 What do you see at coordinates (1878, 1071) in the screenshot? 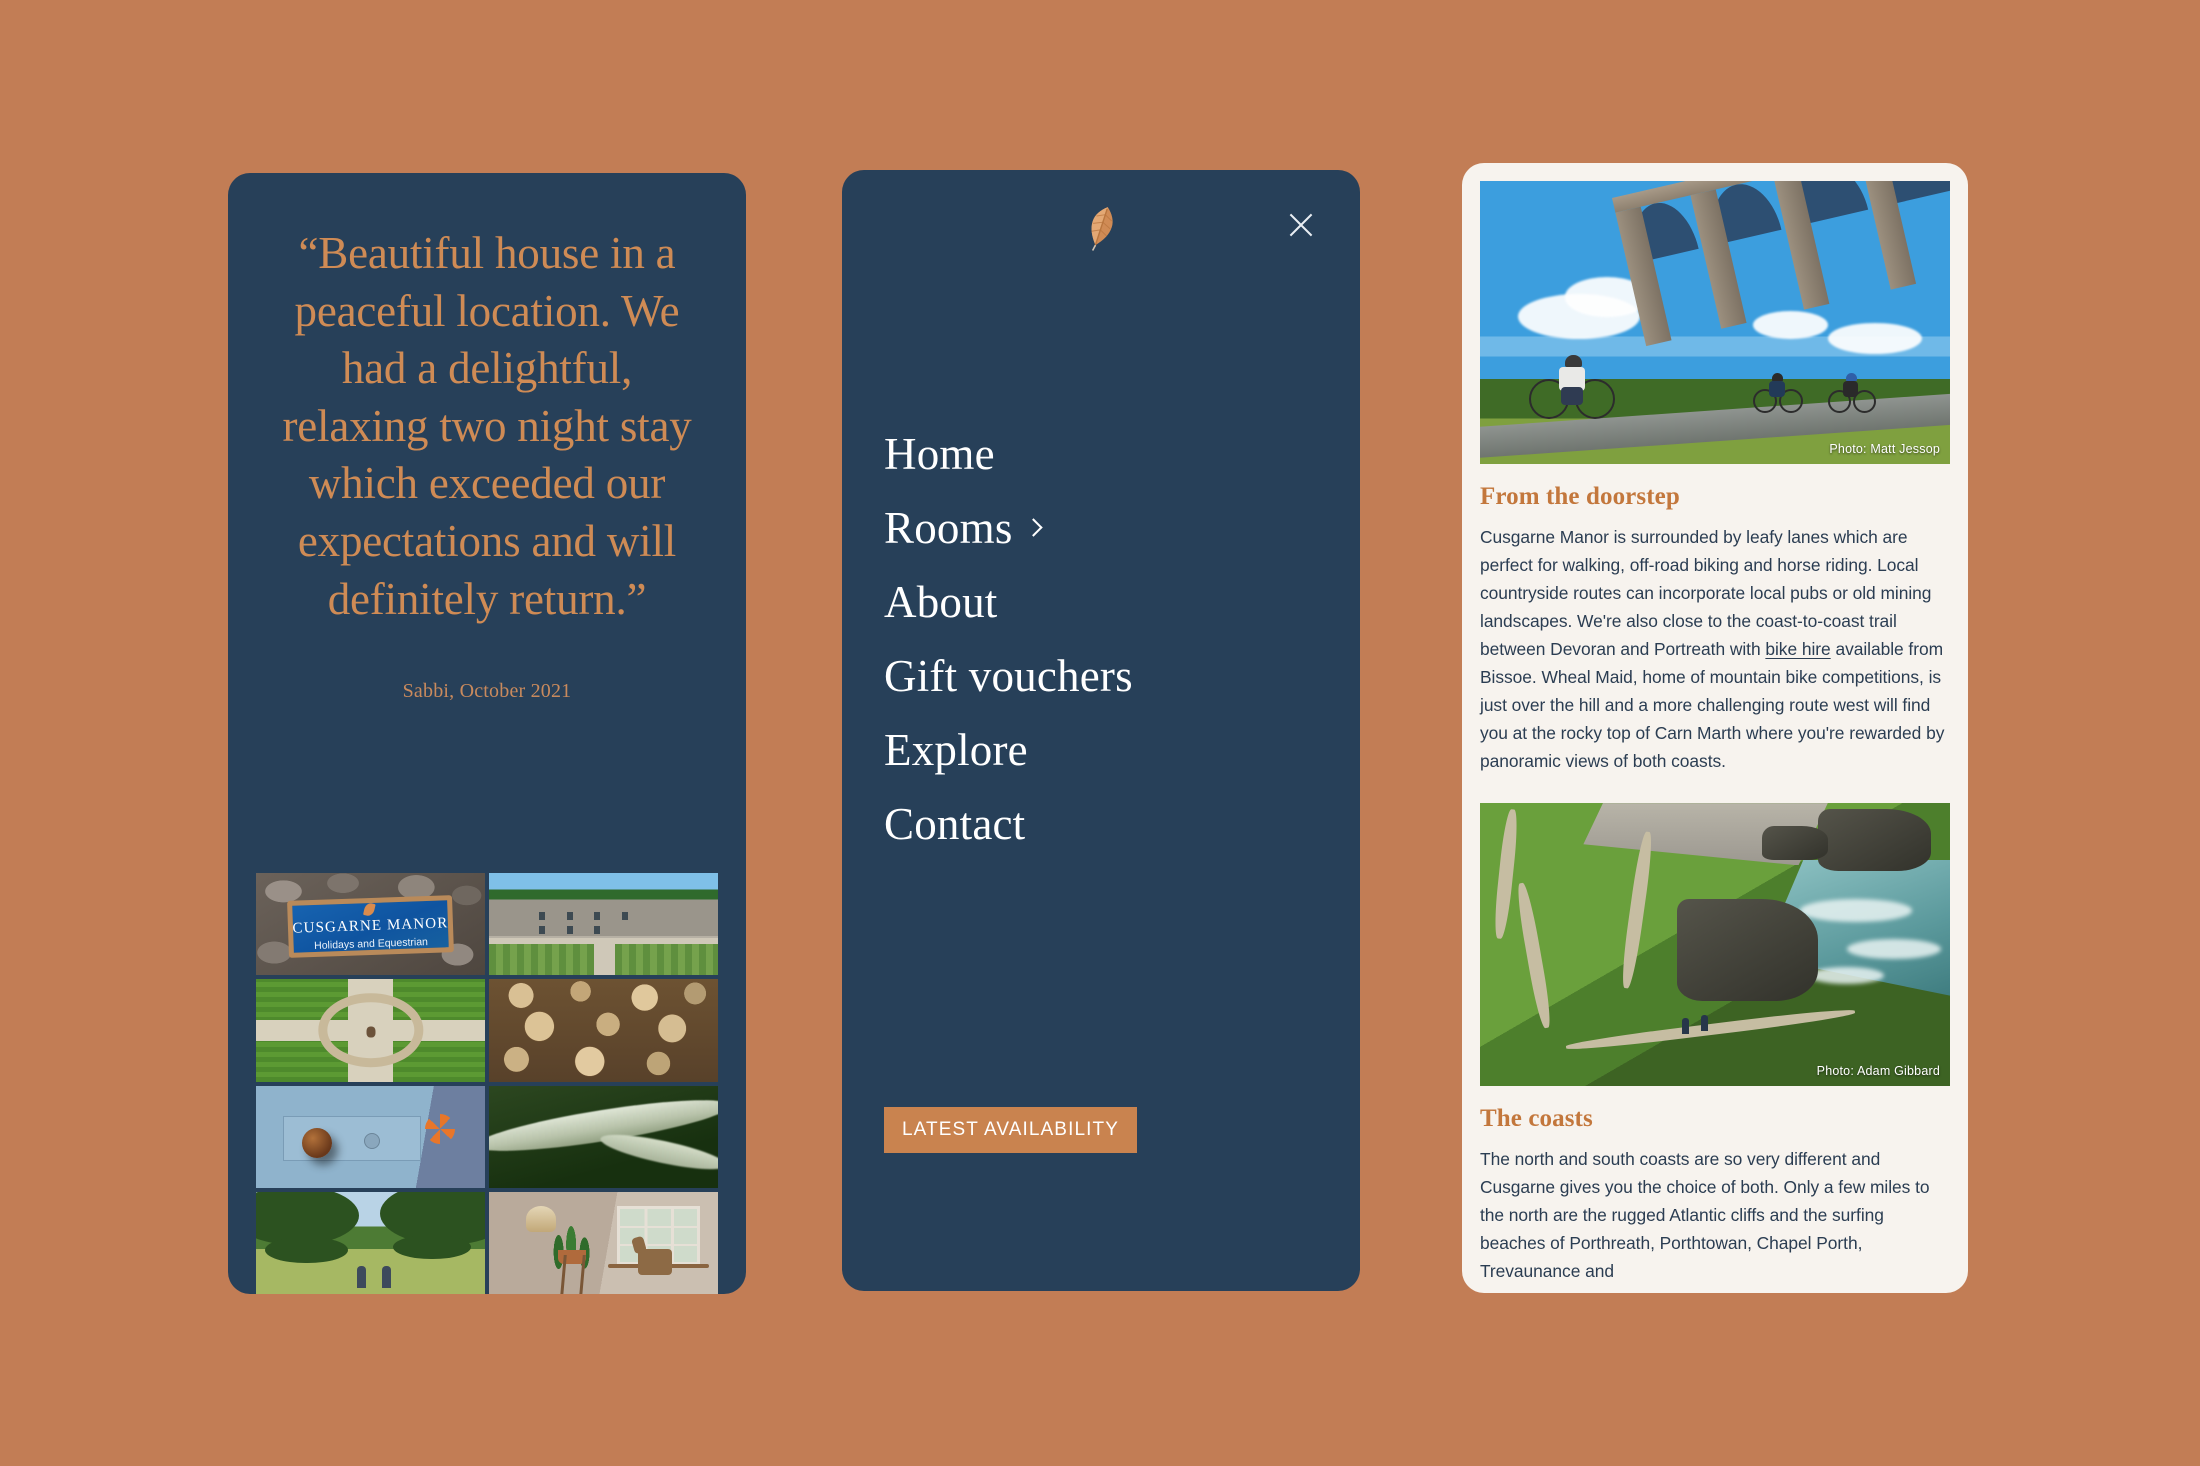
I see `photo-credit: Photo: Adam Gibbard` at bounding box center [1878, 1071].